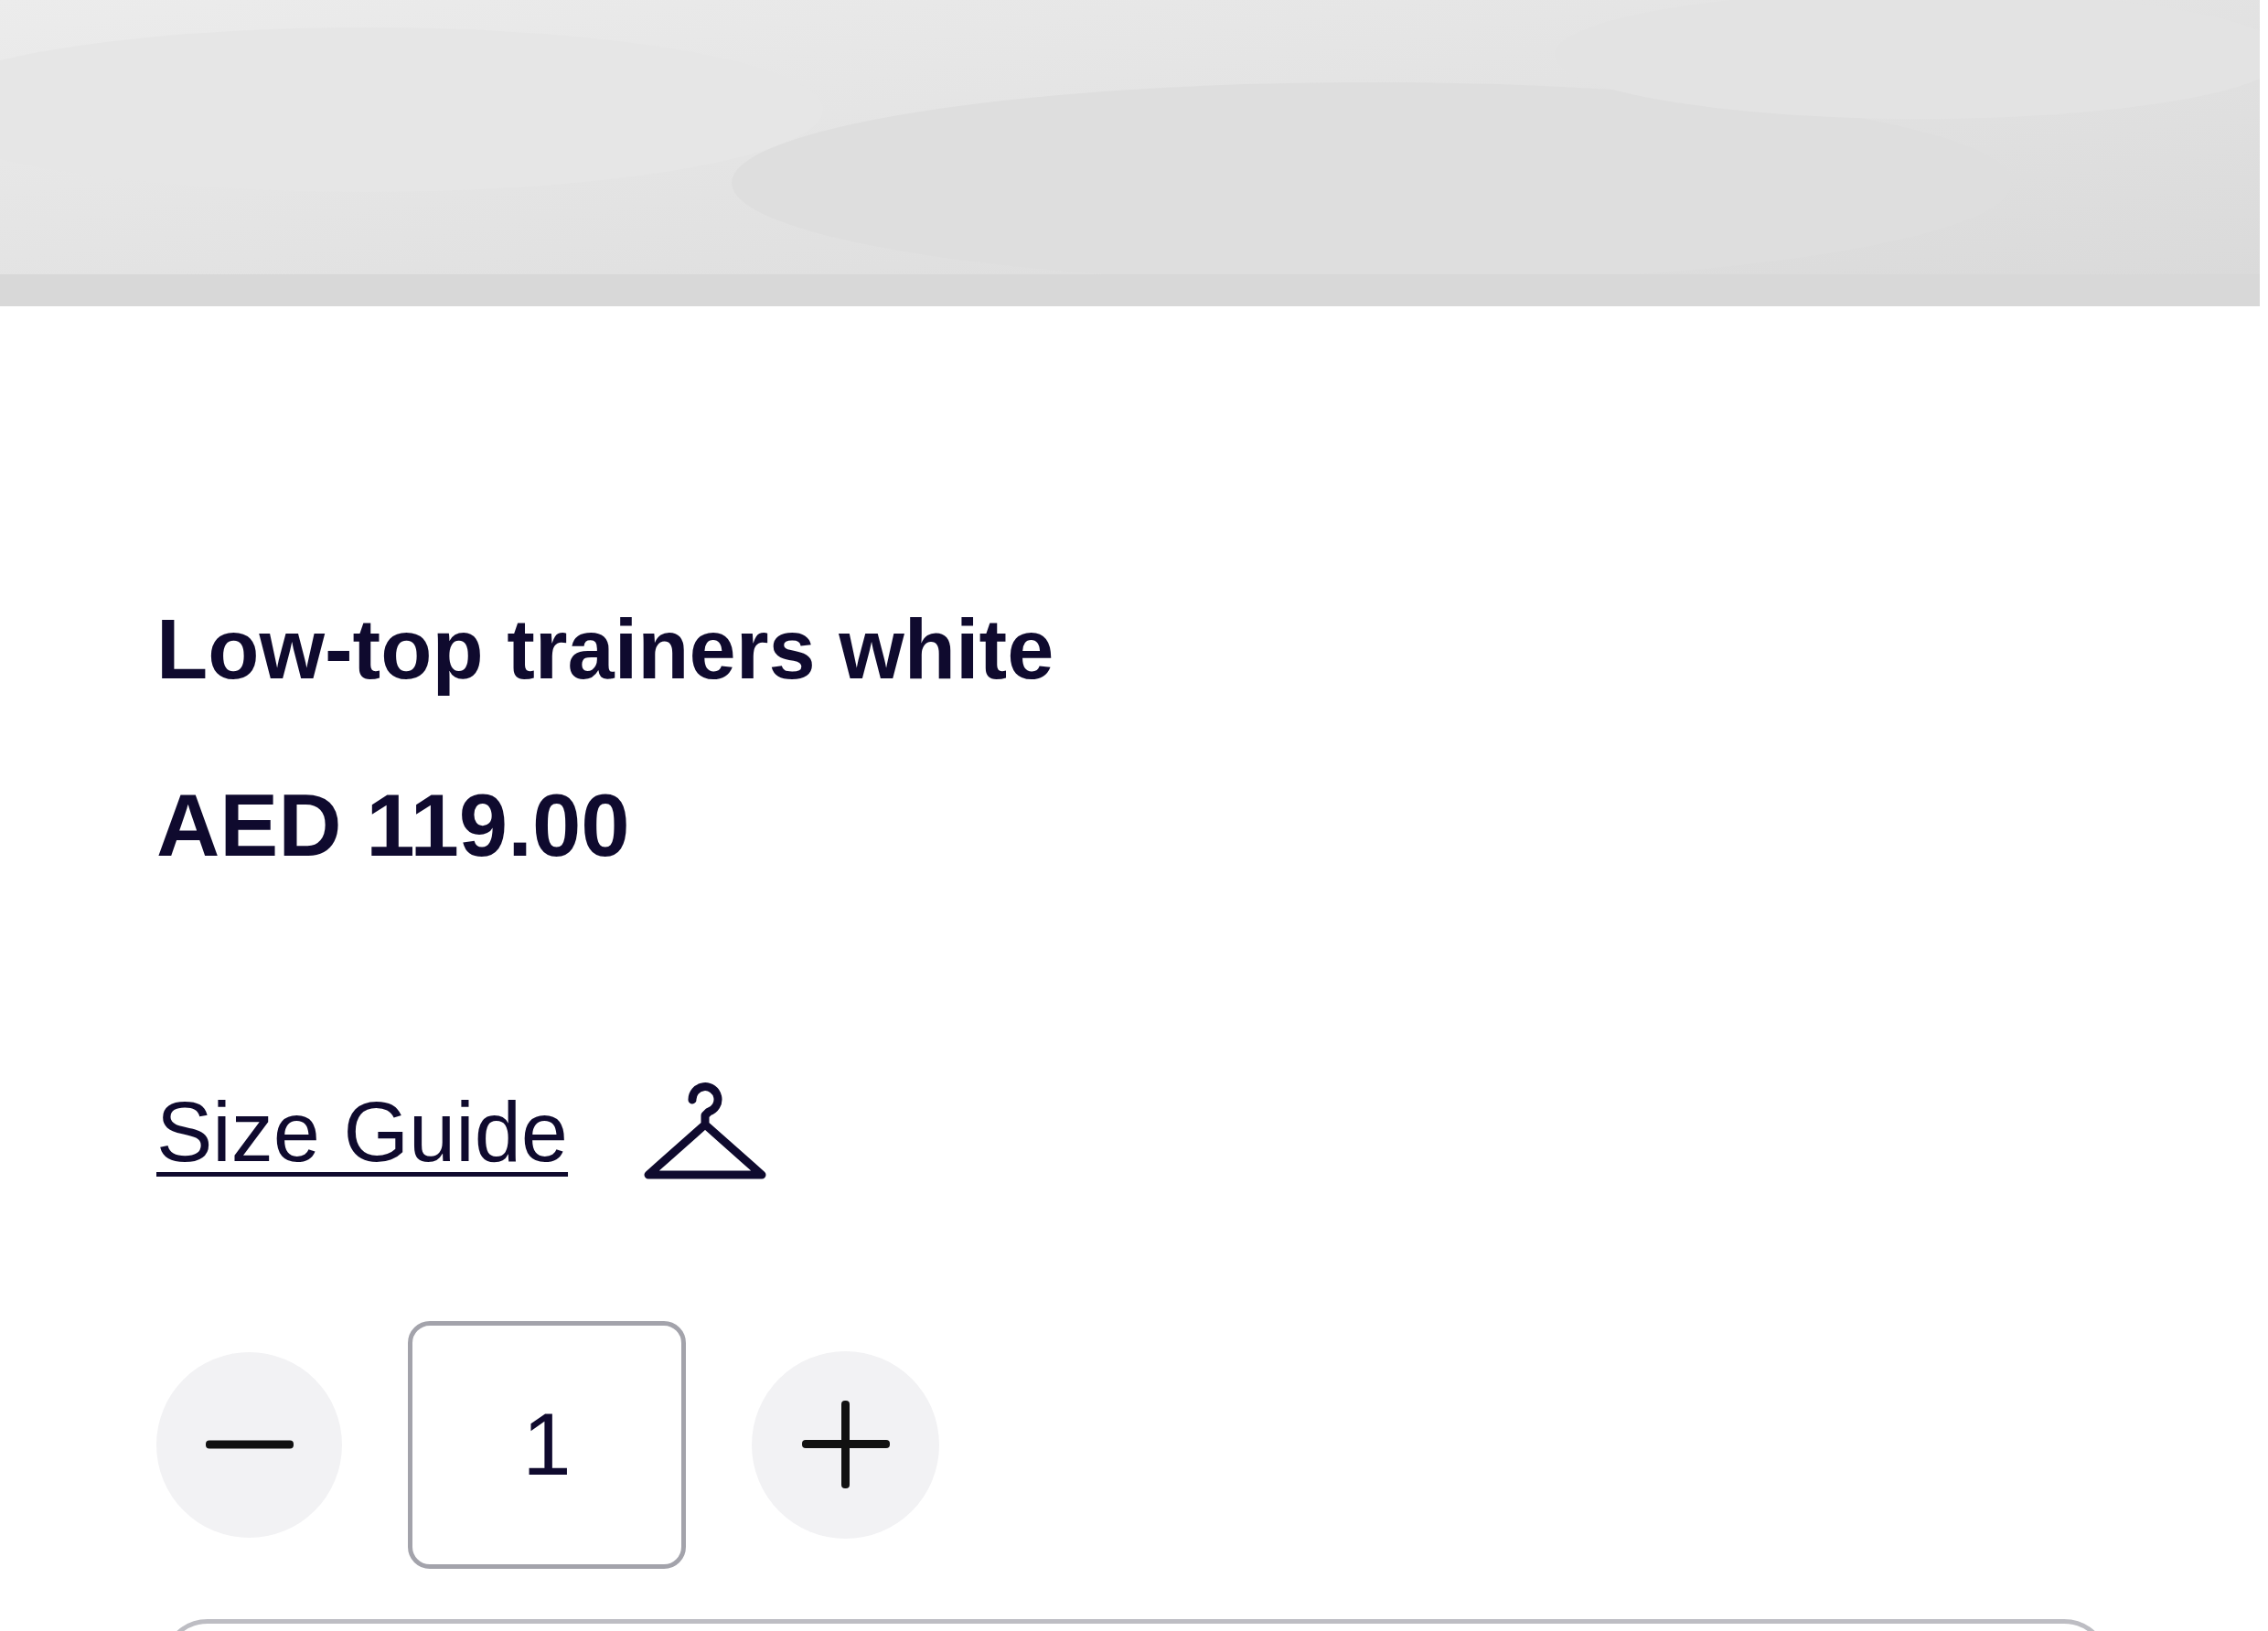 The image size is (2268, 1631). I want to click on quantity-field: 1, so click(547, 1444).